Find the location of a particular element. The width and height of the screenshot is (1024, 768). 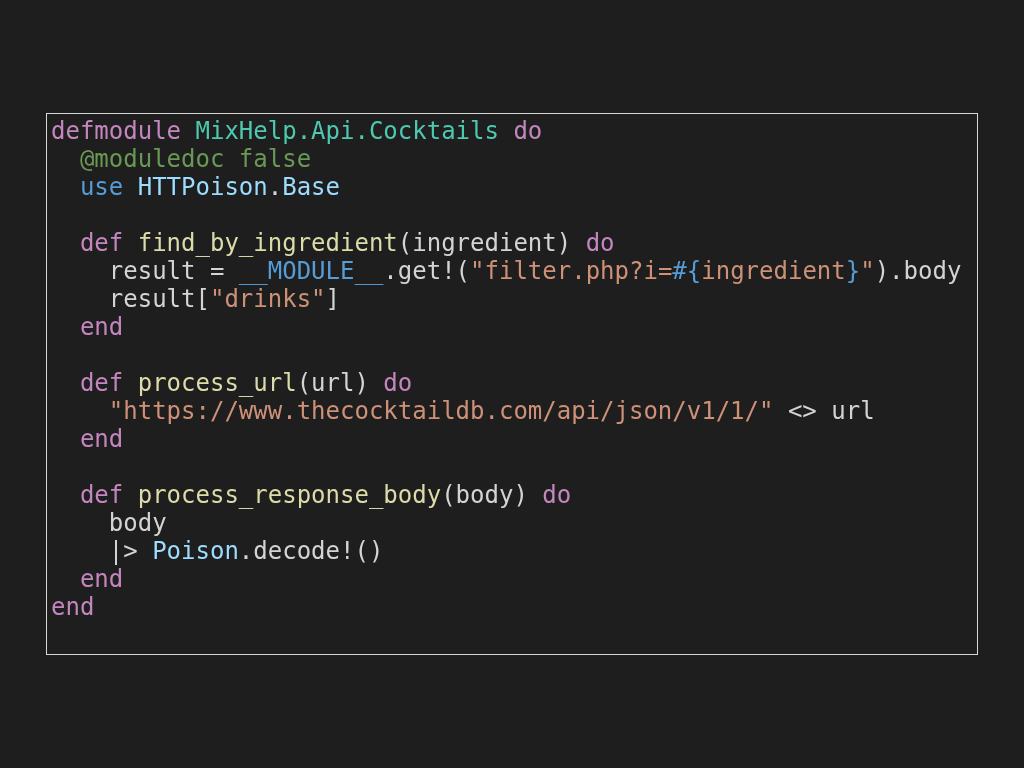

code-line: def find_by_ingredient(ingredient) do is located at coordinates (346, 243).